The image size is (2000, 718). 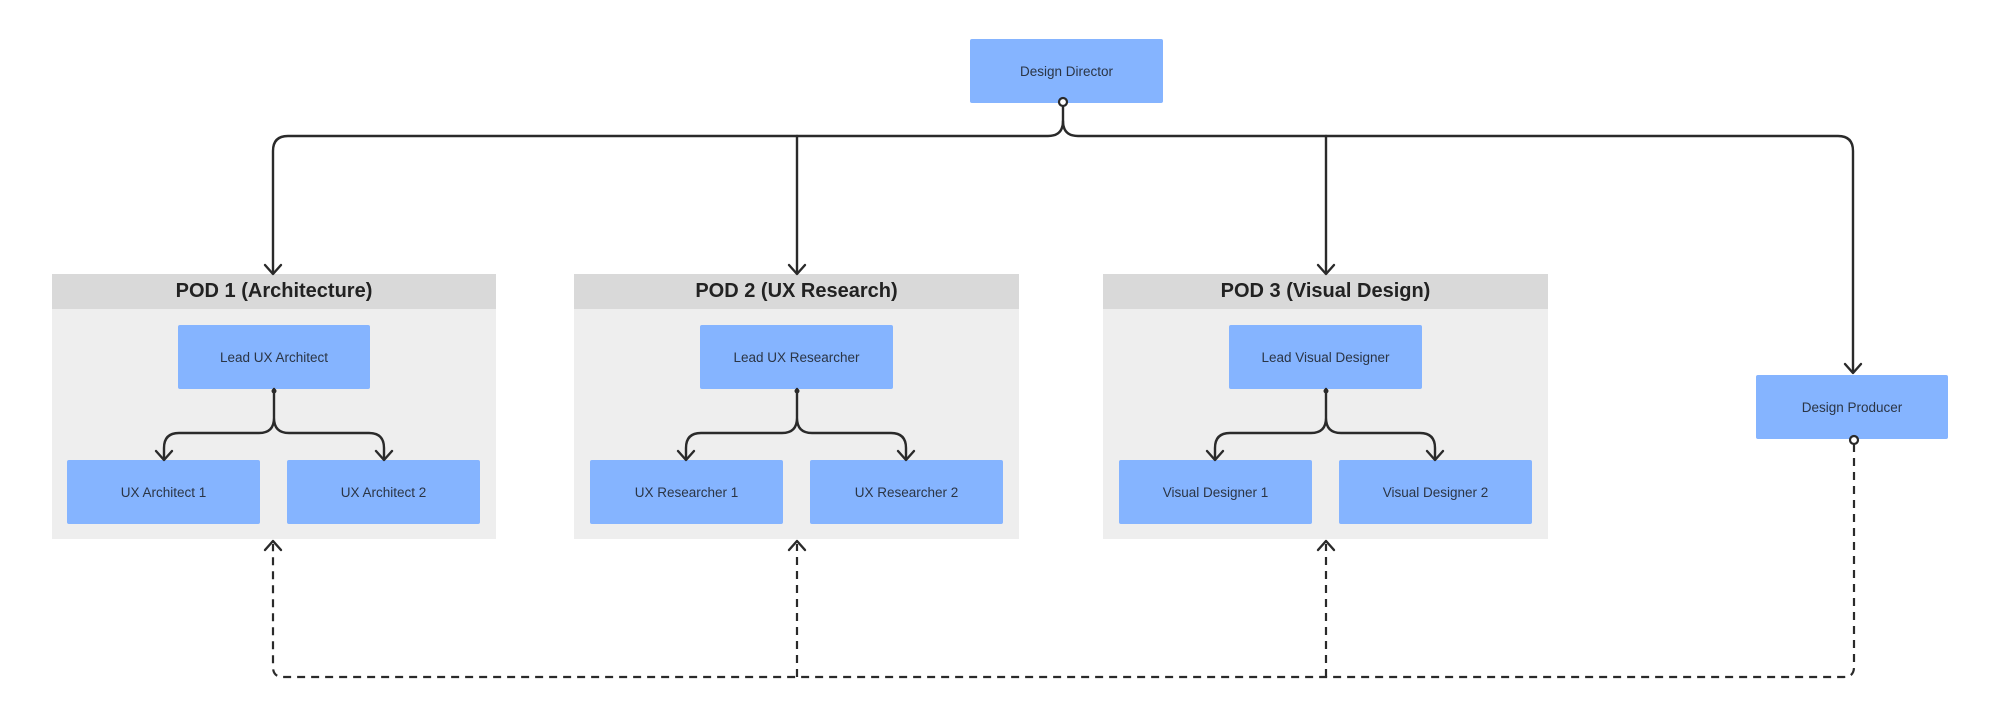 What do you see at coordinates (1853, 368) in the screenshot?
I see `arrowhead-producer` at bounding box center [1853, 368].